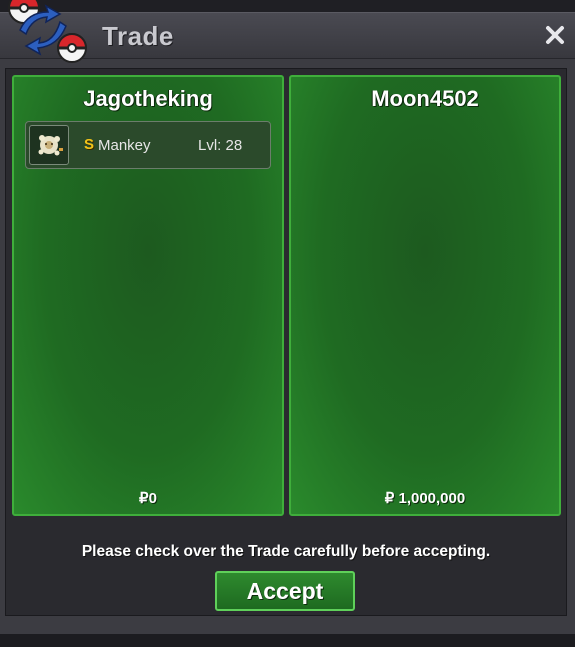 The width and height of the screenshot is (575, 647). Describe the element at coordinates (285, 591) in the screenshot. I see `accept-button: Accept` at that location.